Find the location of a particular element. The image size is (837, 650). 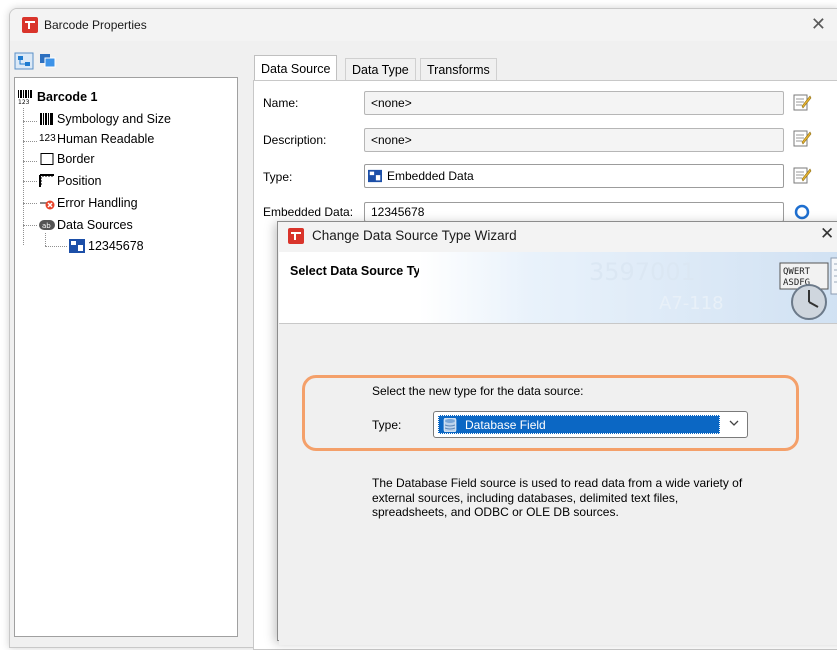

wizard-close-icon: ✕ is located at coordinates (827, 234).